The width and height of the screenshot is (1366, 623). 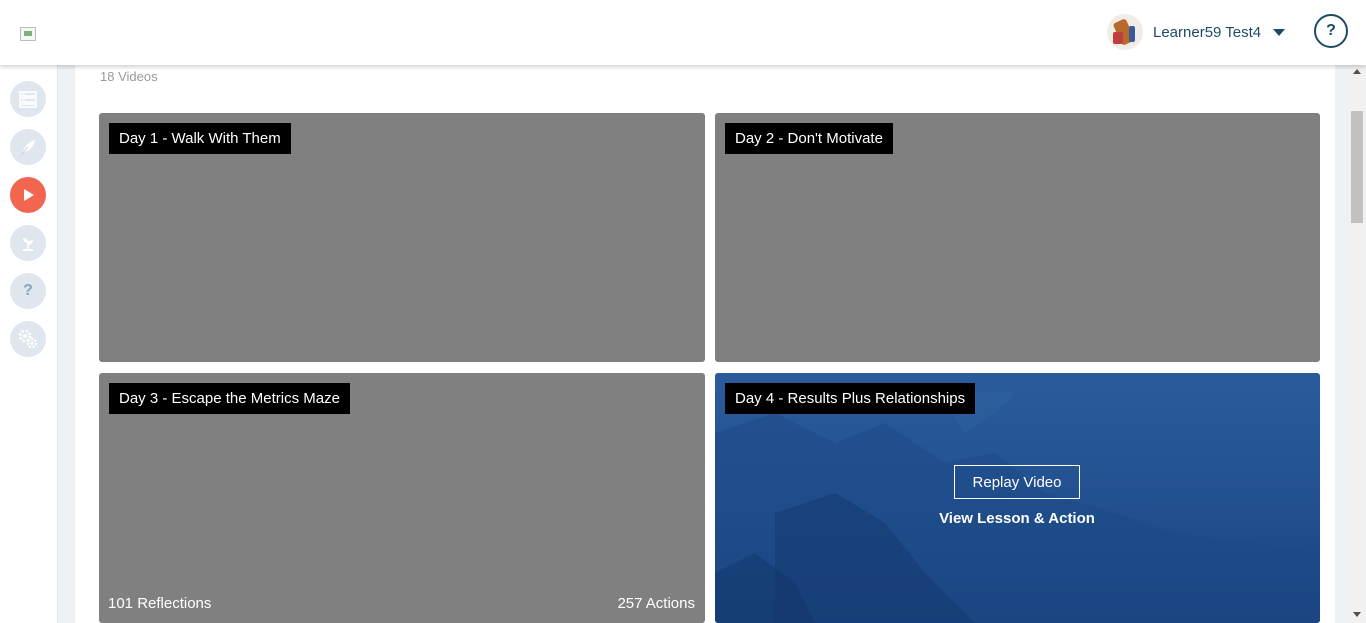 I want to click on gears-icon, so click(x=28, y=339).